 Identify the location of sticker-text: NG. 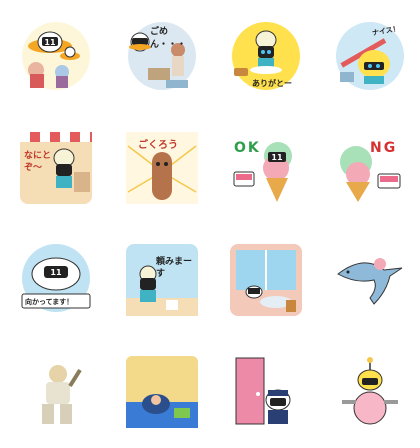
(384, 148).